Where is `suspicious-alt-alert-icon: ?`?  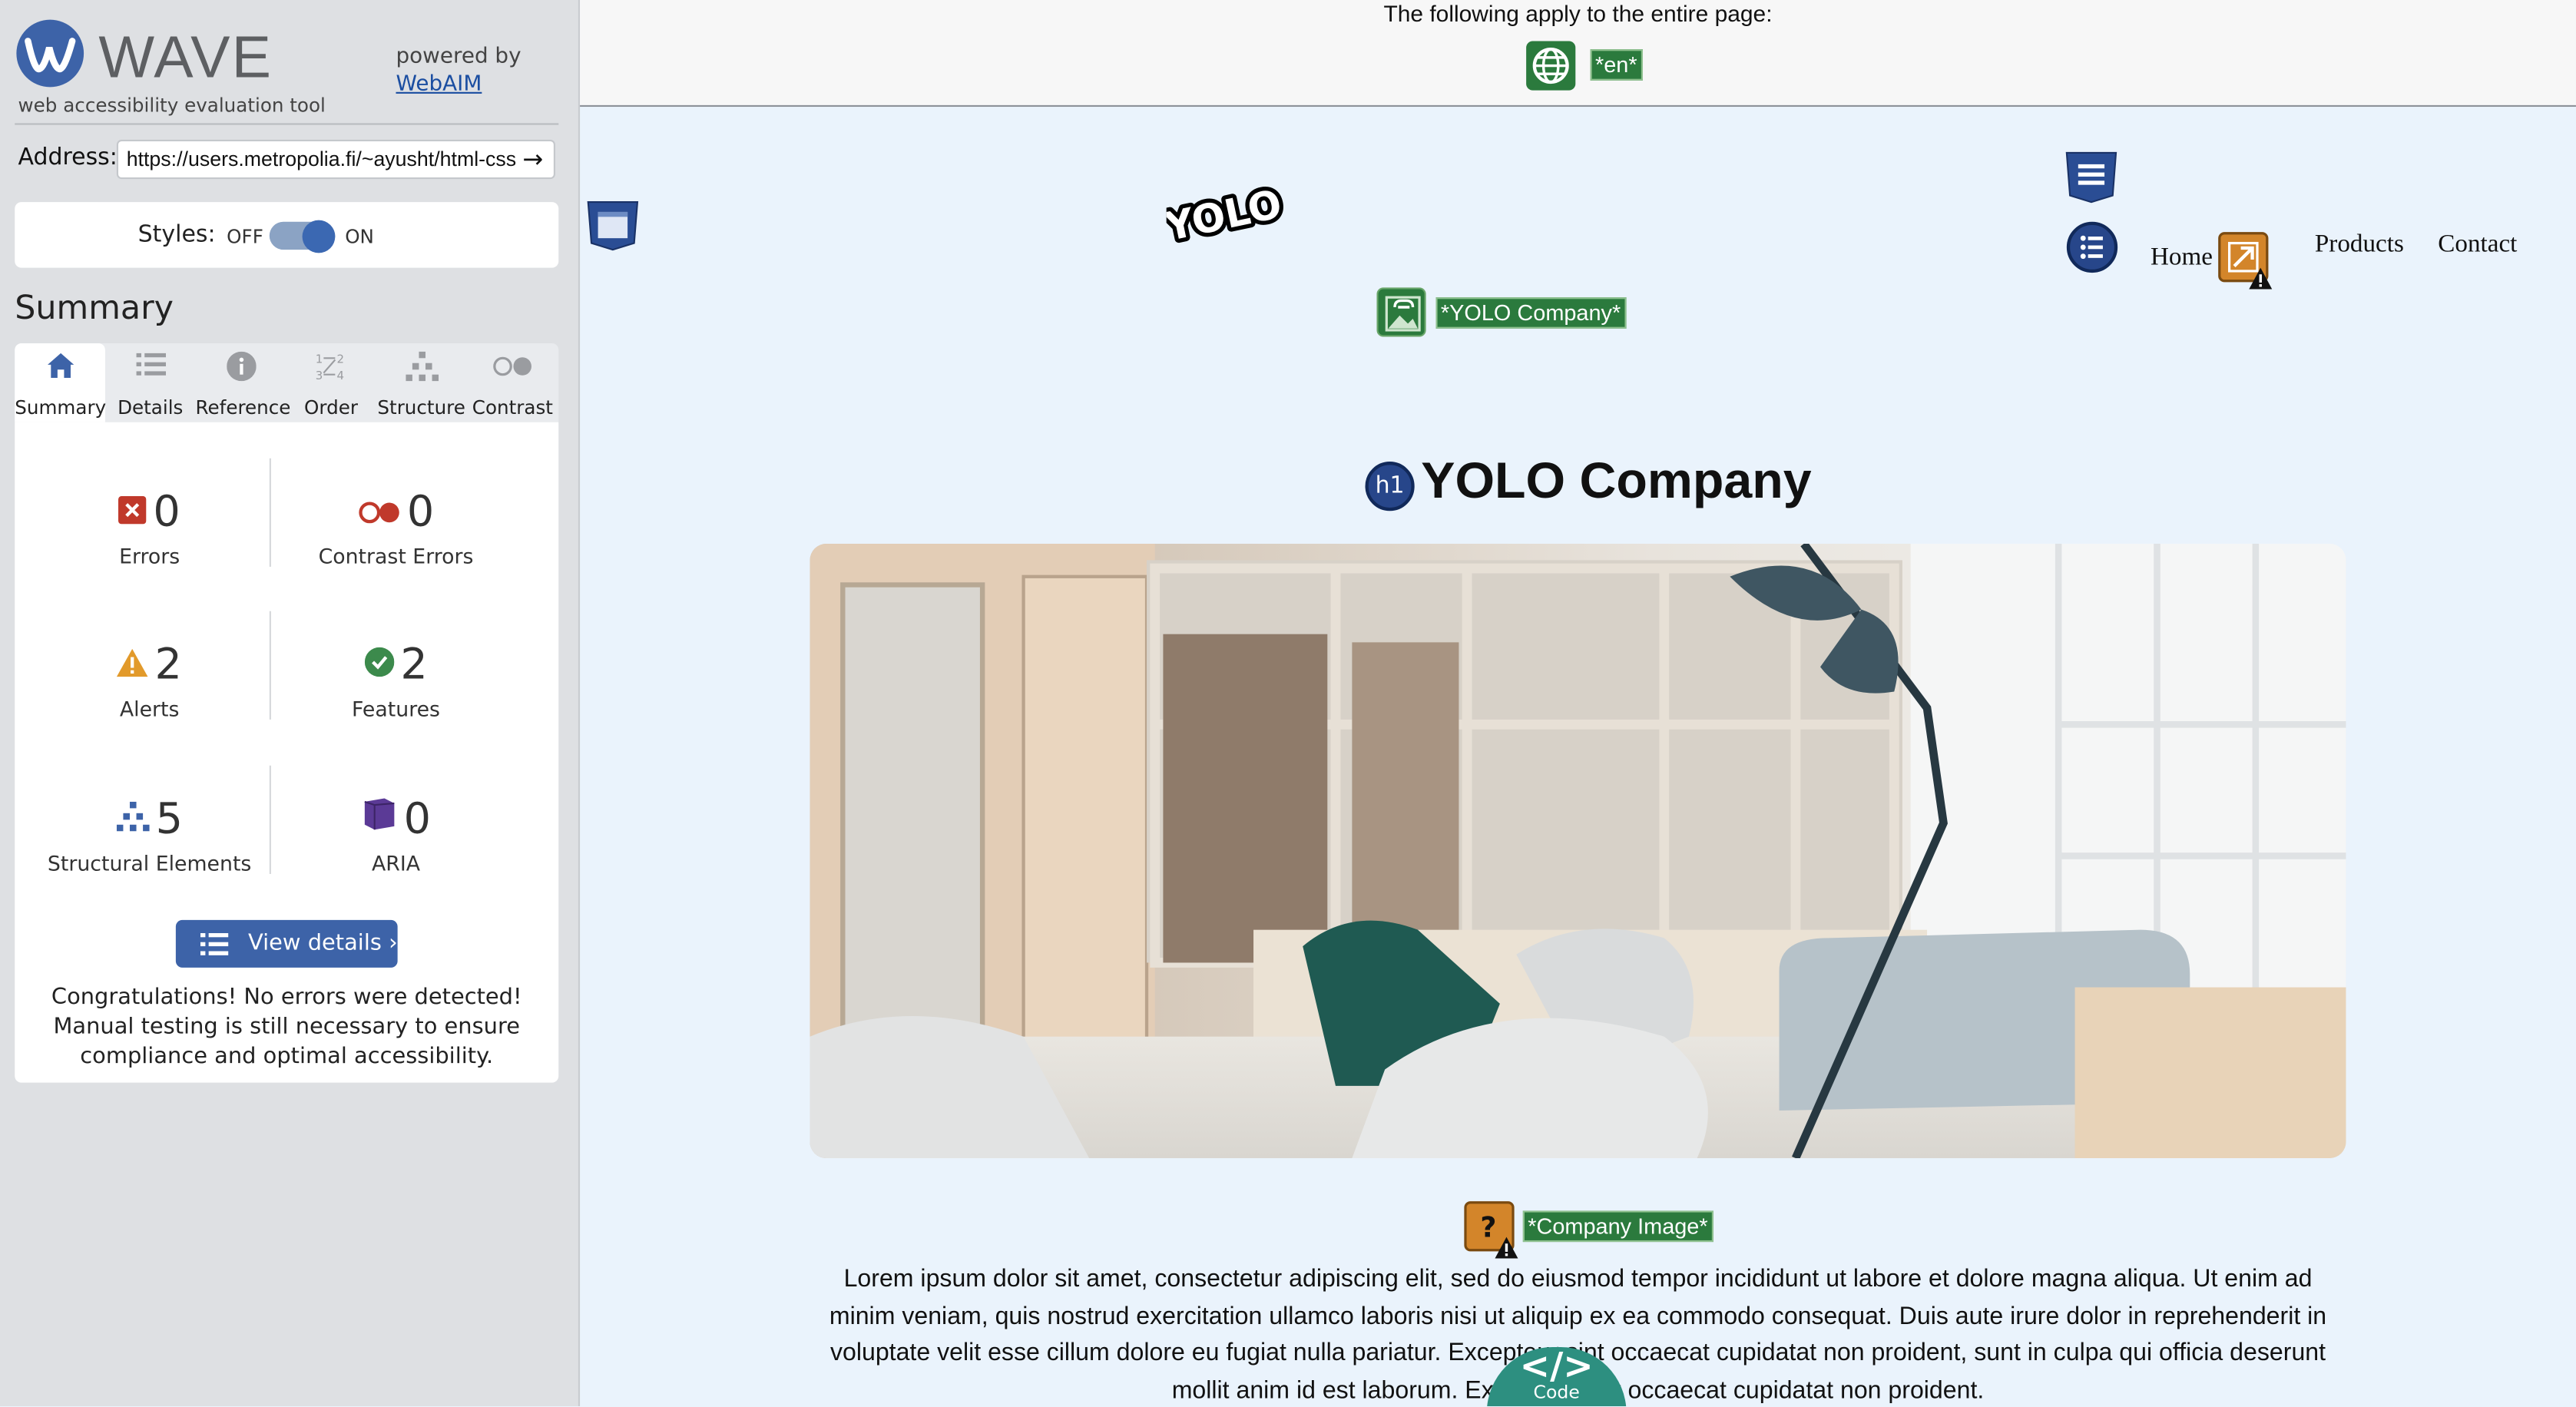
suspicious-alt-alert-icon: ? is located at coordinates (1492, 1231).